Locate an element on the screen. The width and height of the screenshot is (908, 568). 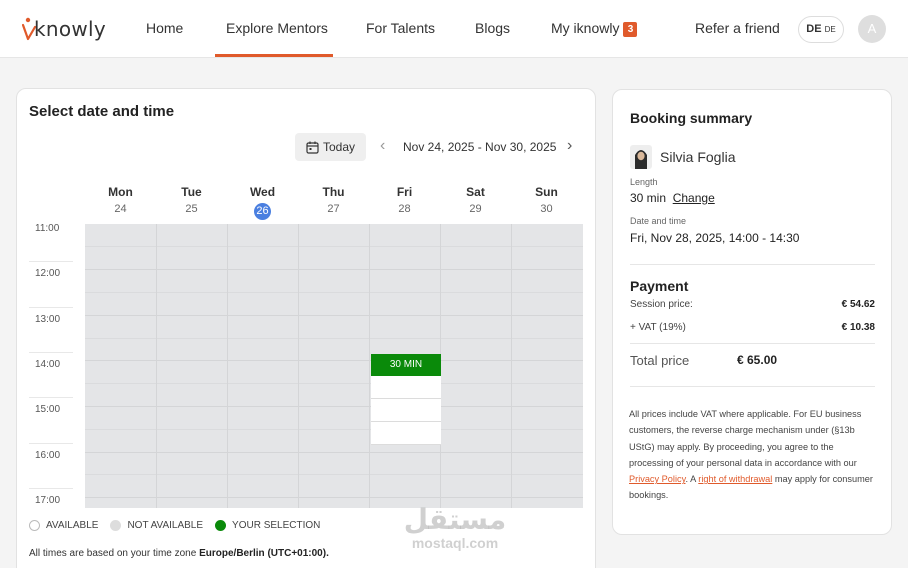
nav-explore-mentors: Explore Mentors is located at coordinates (277, 28).